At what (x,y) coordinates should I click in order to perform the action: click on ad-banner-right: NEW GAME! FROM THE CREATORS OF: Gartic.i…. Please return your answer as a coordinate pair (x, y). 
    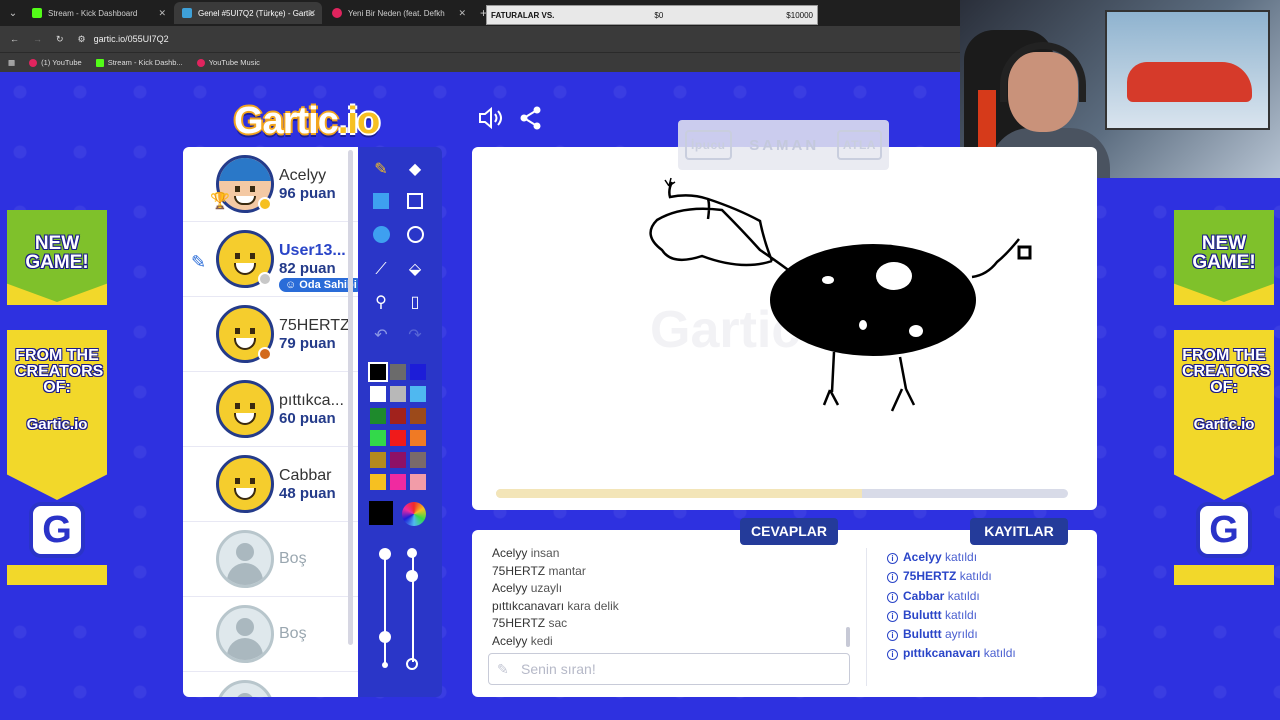
    Looking at the image, I should click on (1224, 397).